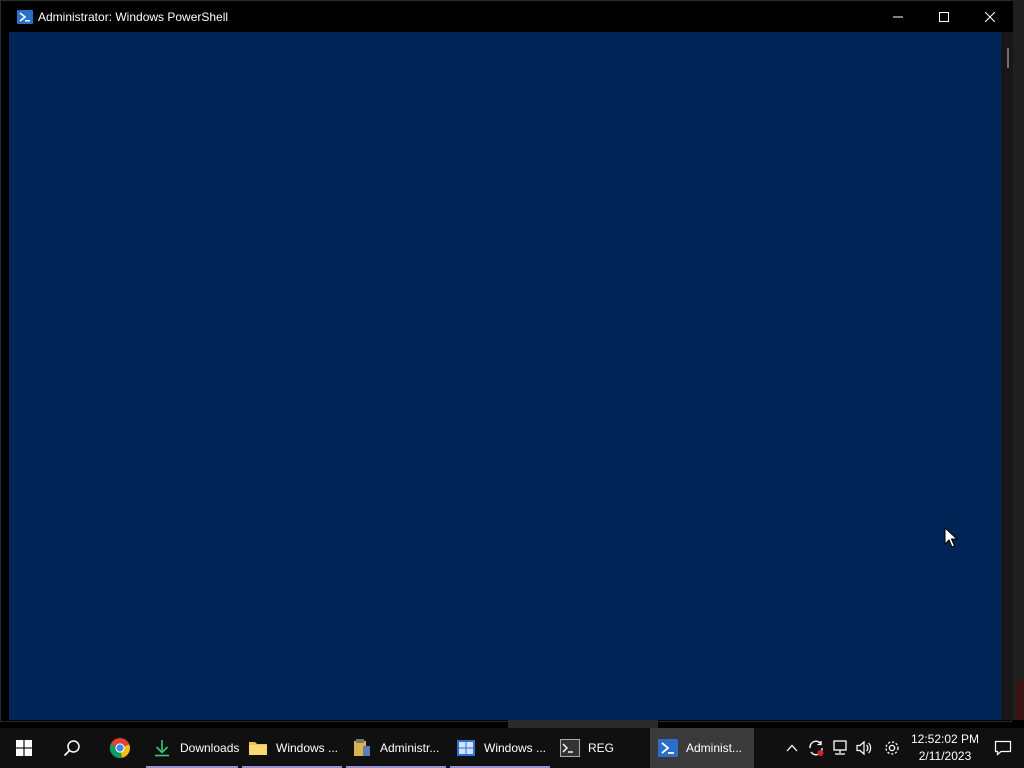 Image resolution: width=1024 pixels, height=768 pixels. What do you see at coordinates (945, 748) in the screenshot?
I see `taskbar-clock: 12:52:02 PM 2/11/2023` at bounding box center [945, 748].